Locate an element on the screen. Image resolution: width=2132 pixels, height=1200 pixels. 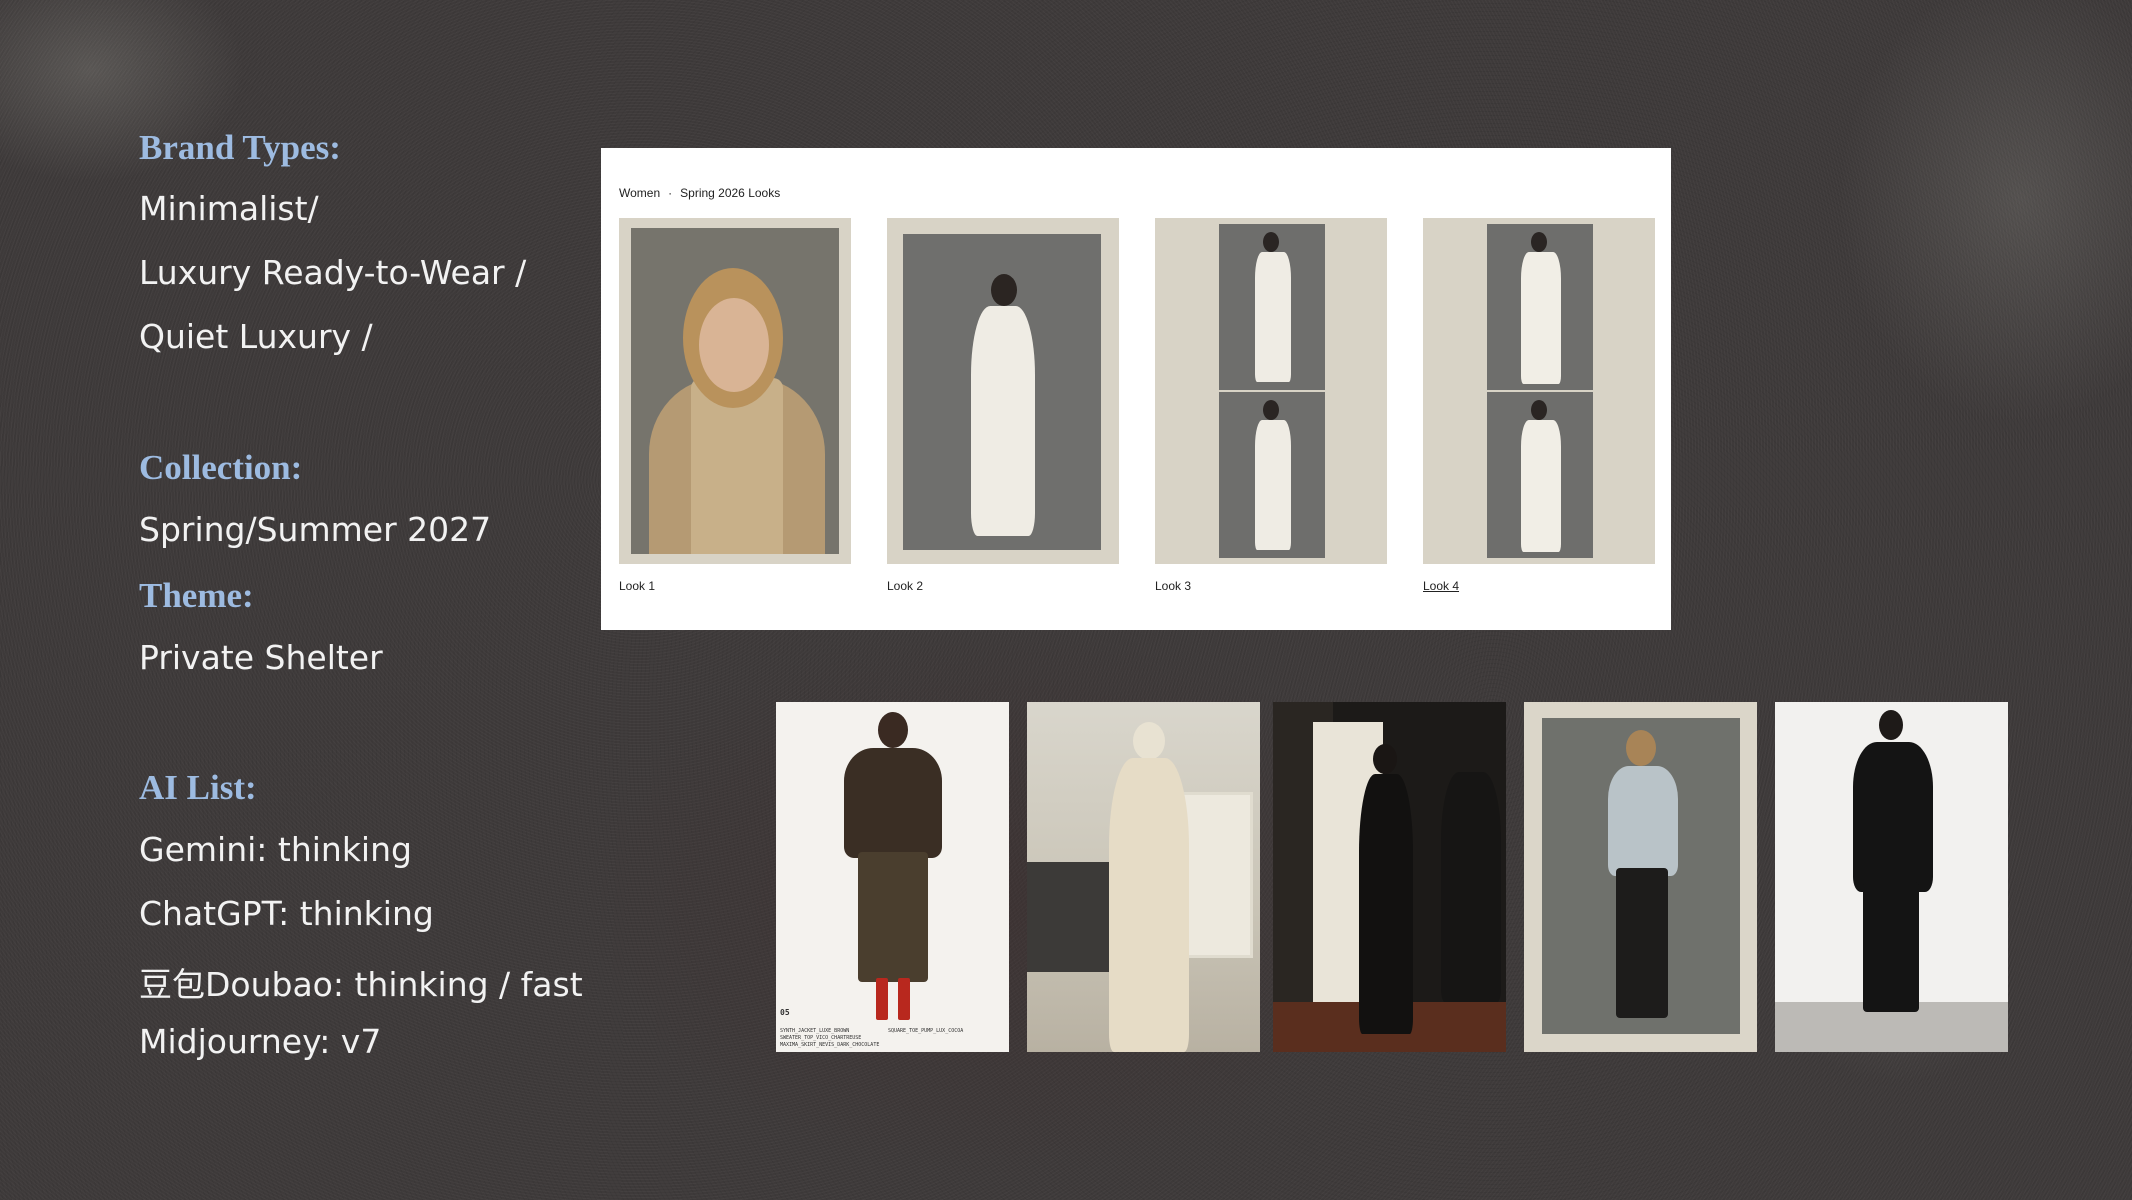
theme-value: Private Shelter is located at coordinates (261, 657).